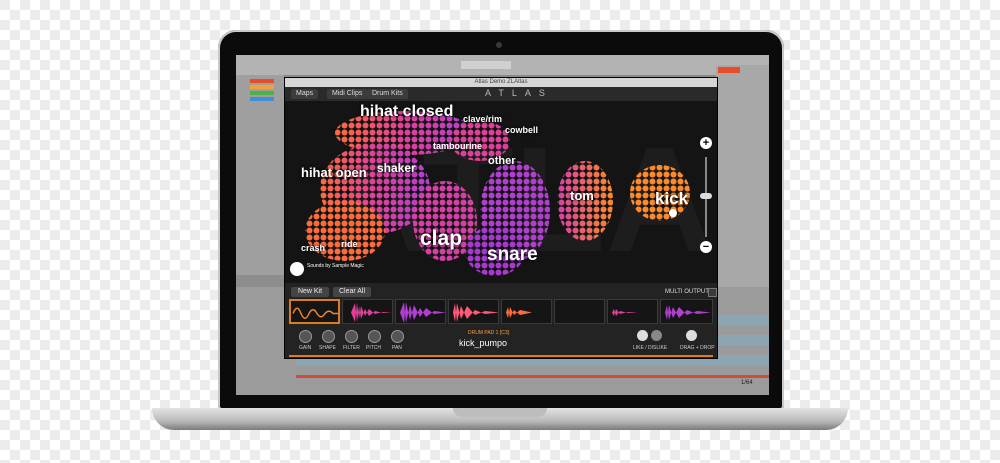  What do you see at coordinates (582, 195) in the screenshot?
I see `map-label-tom: tom` at bounding box center [582, 195].